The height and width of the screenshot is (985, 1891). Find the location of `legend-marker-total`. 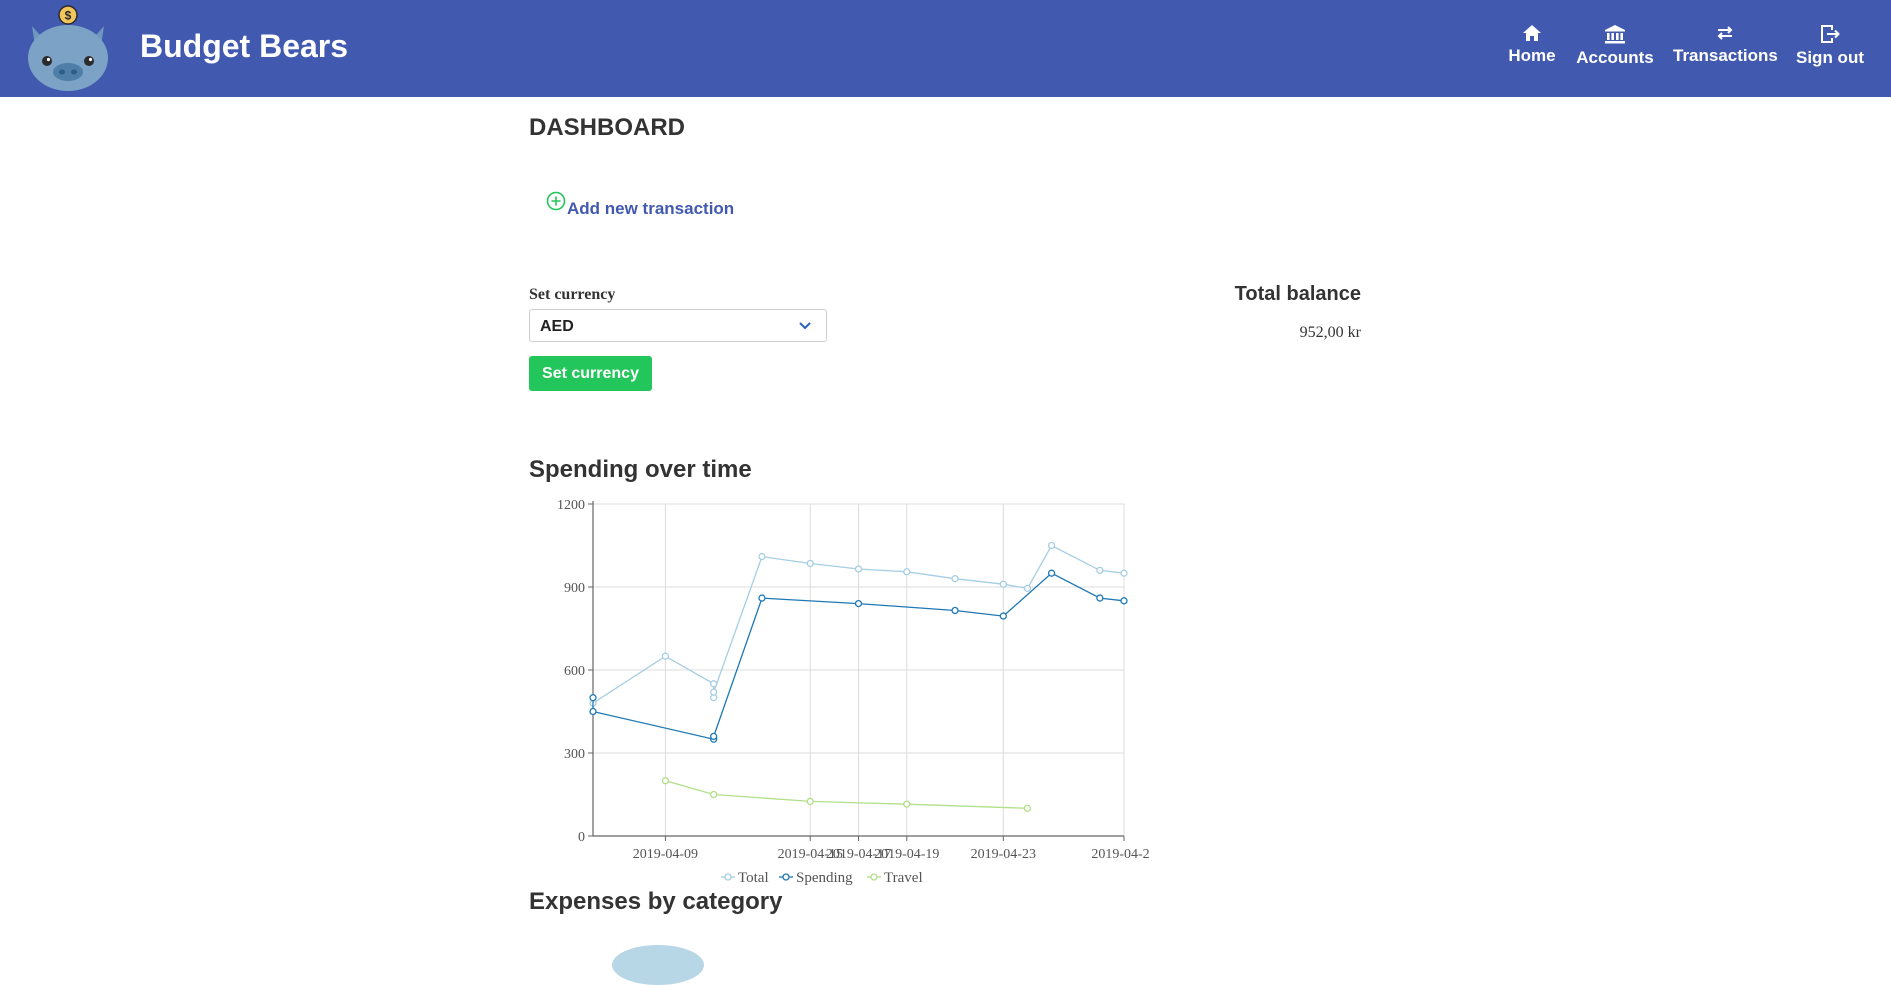

legend-marker-total is located at coordinates (728, 877).